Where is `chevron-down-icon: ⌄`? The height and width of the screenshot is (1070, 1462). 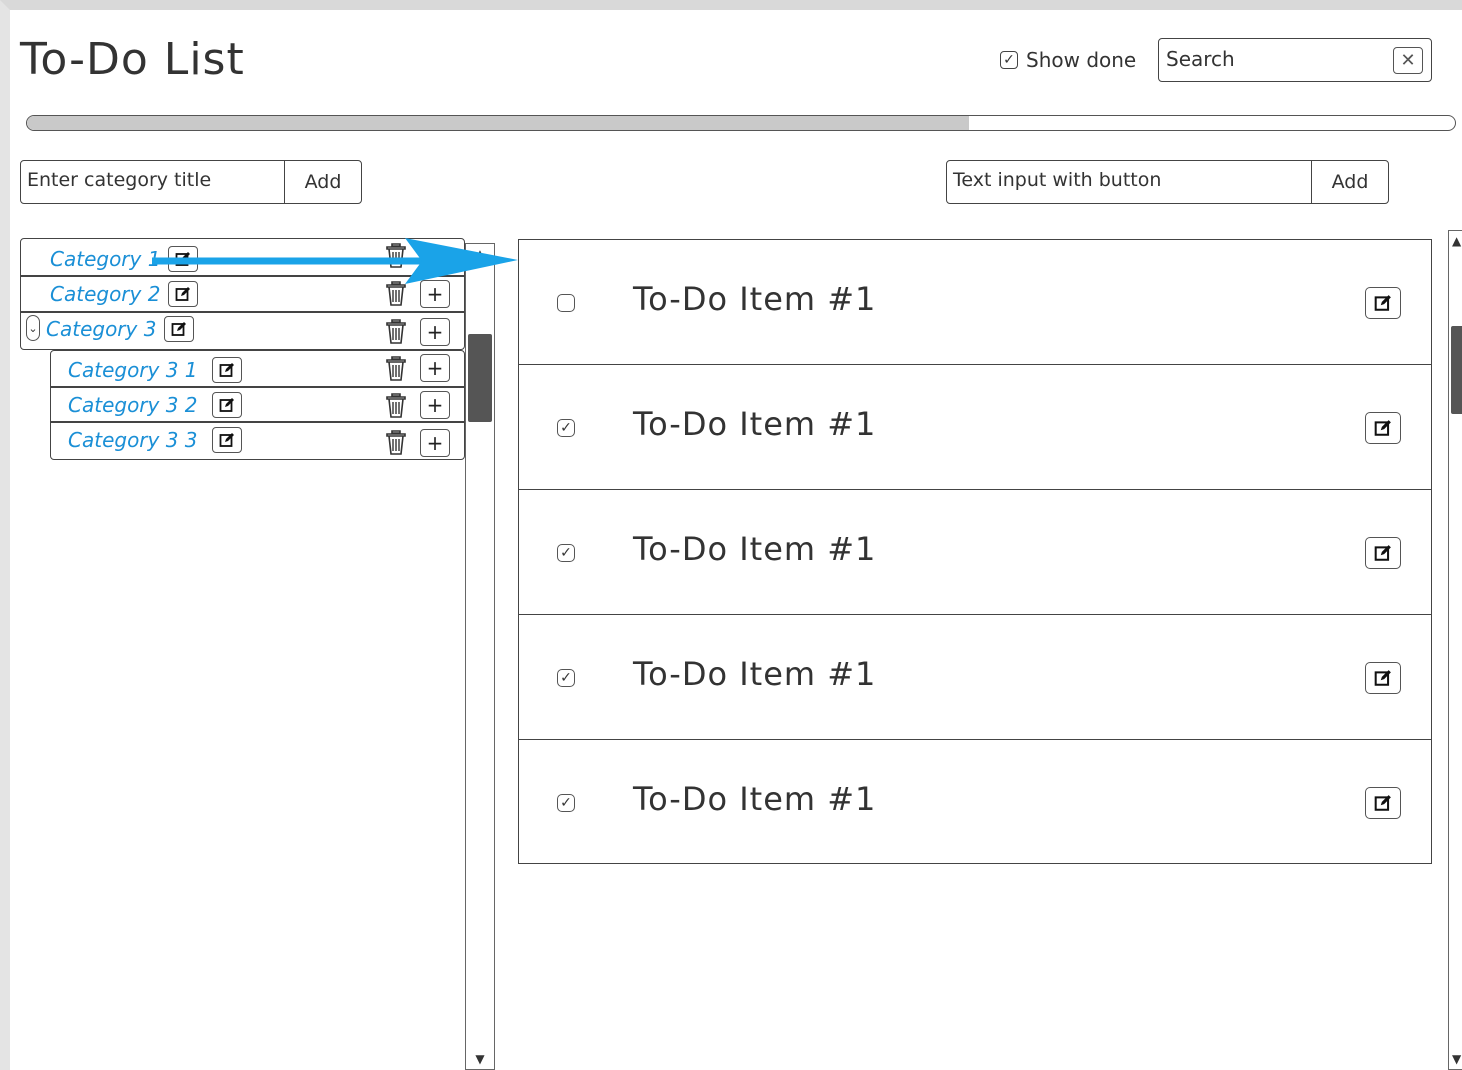
chevron-down-icon: ⌄ is located at coordinates (33, 328).